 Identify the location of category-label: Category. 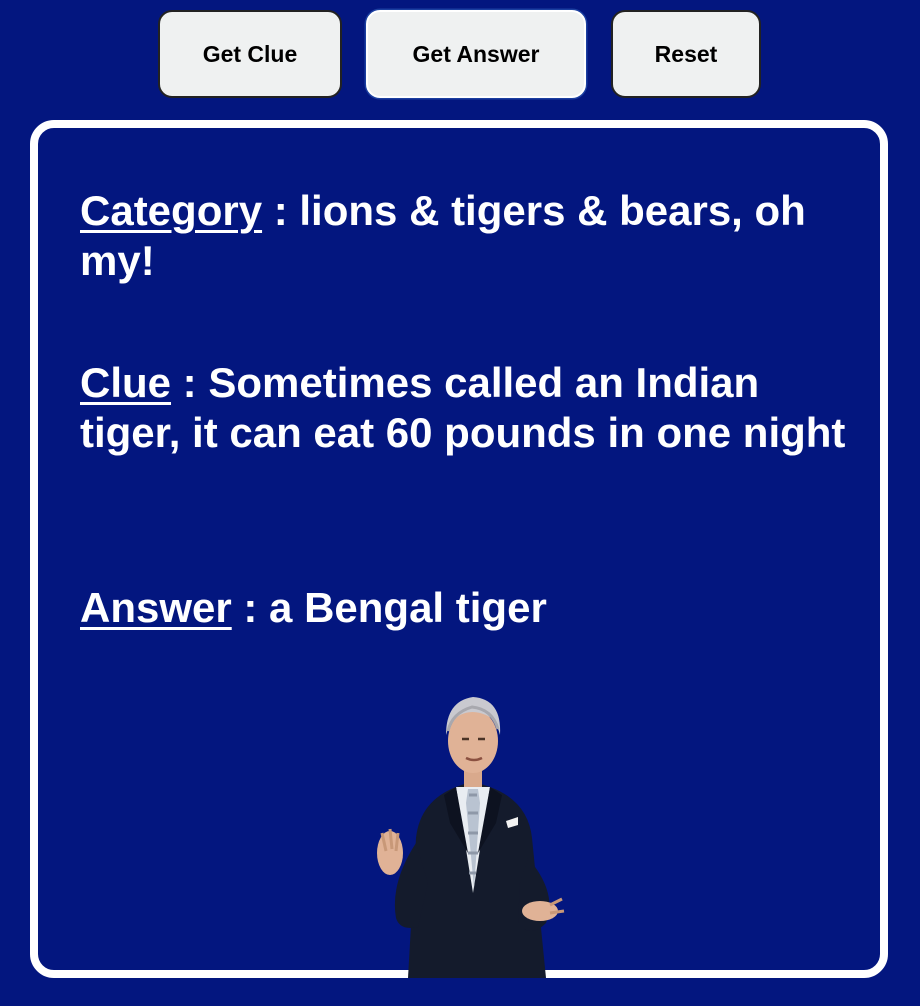
(171, 210).